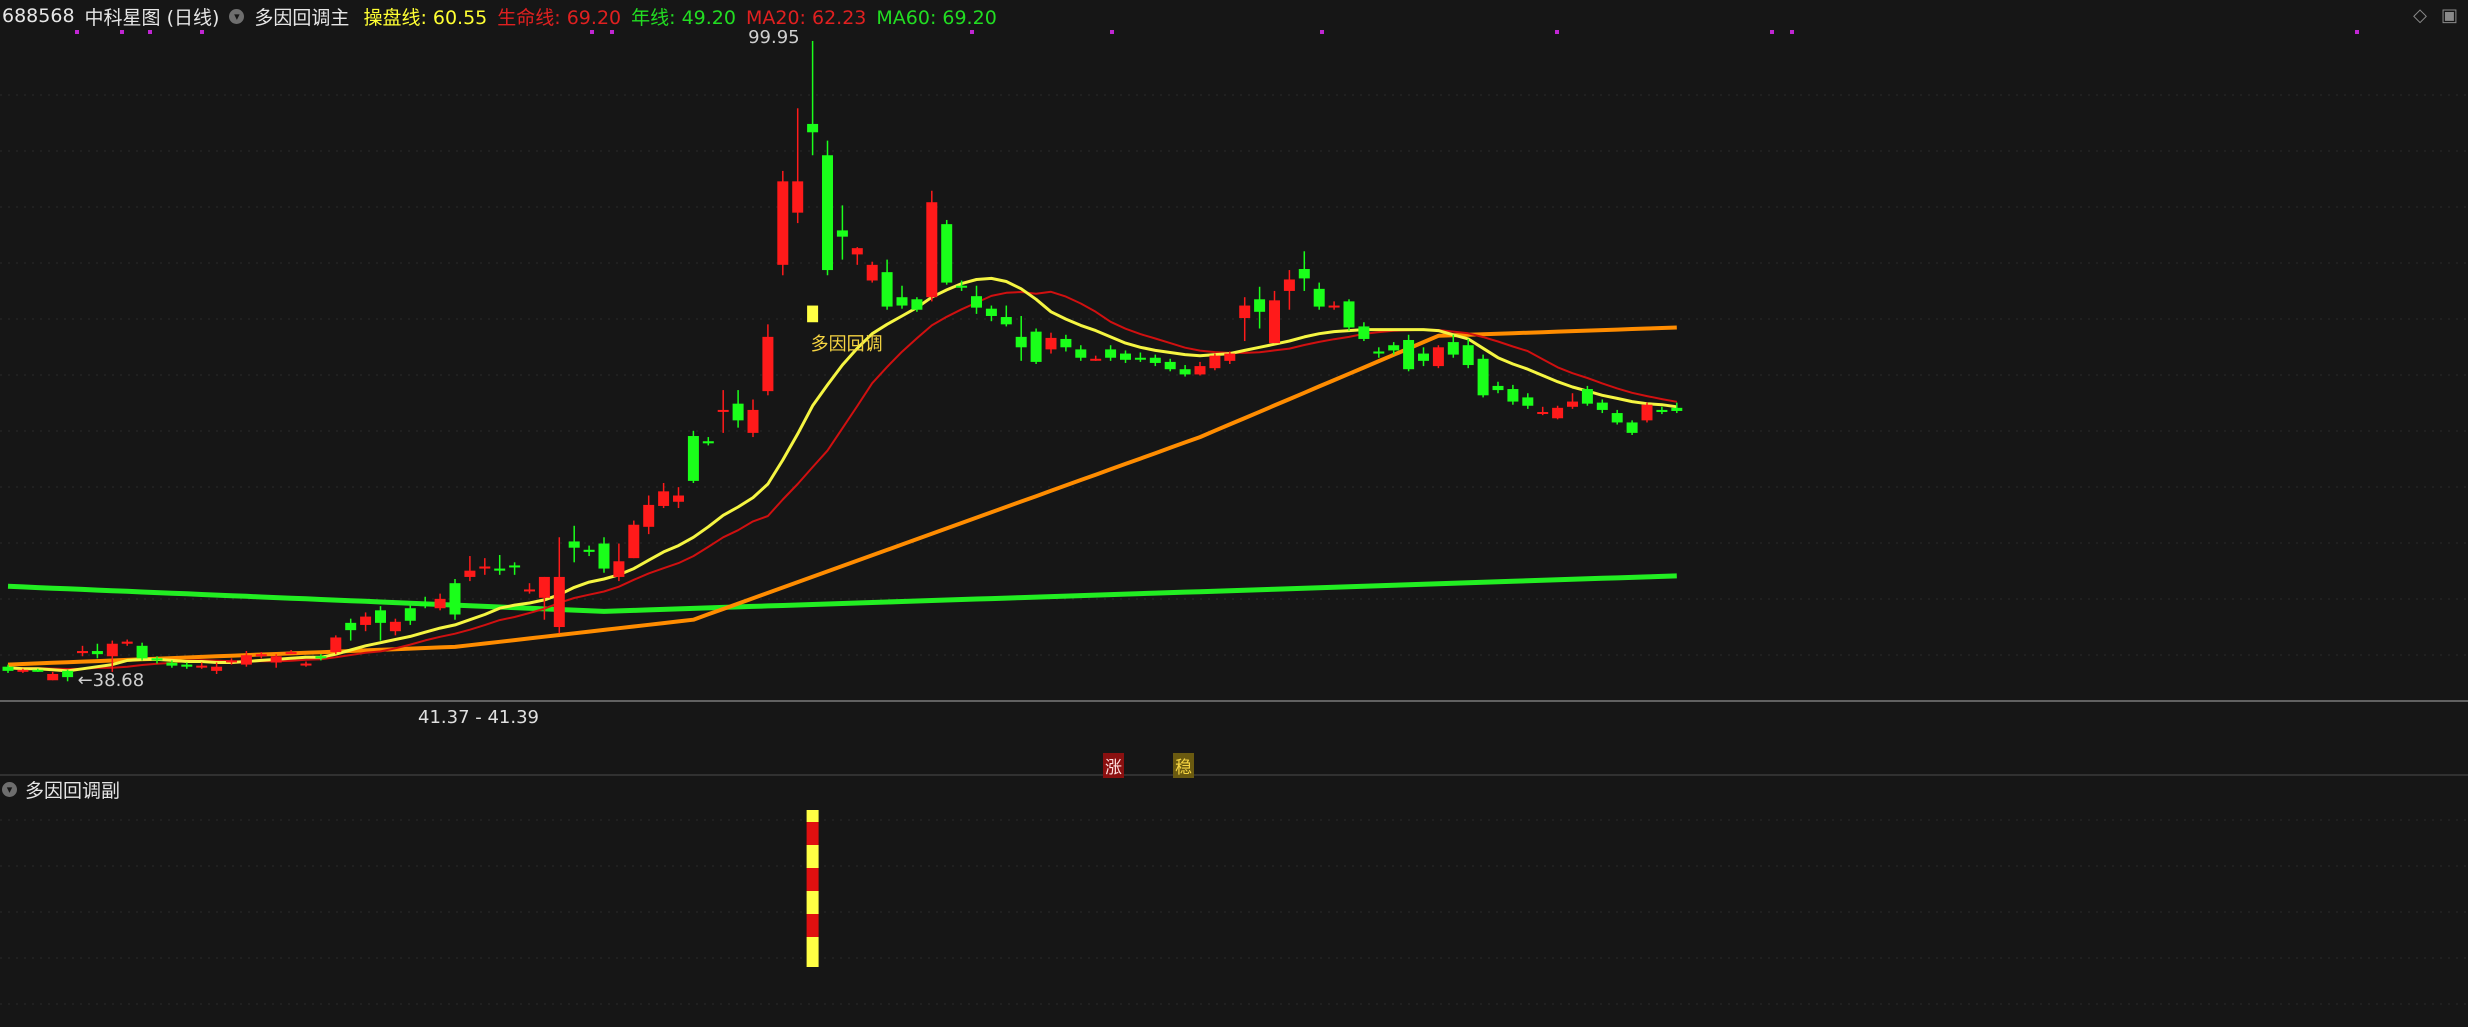  Describe the element at coordinates (72, 789) in the screenshot. I see `sub-panel-title: 多因回调副` at that location.